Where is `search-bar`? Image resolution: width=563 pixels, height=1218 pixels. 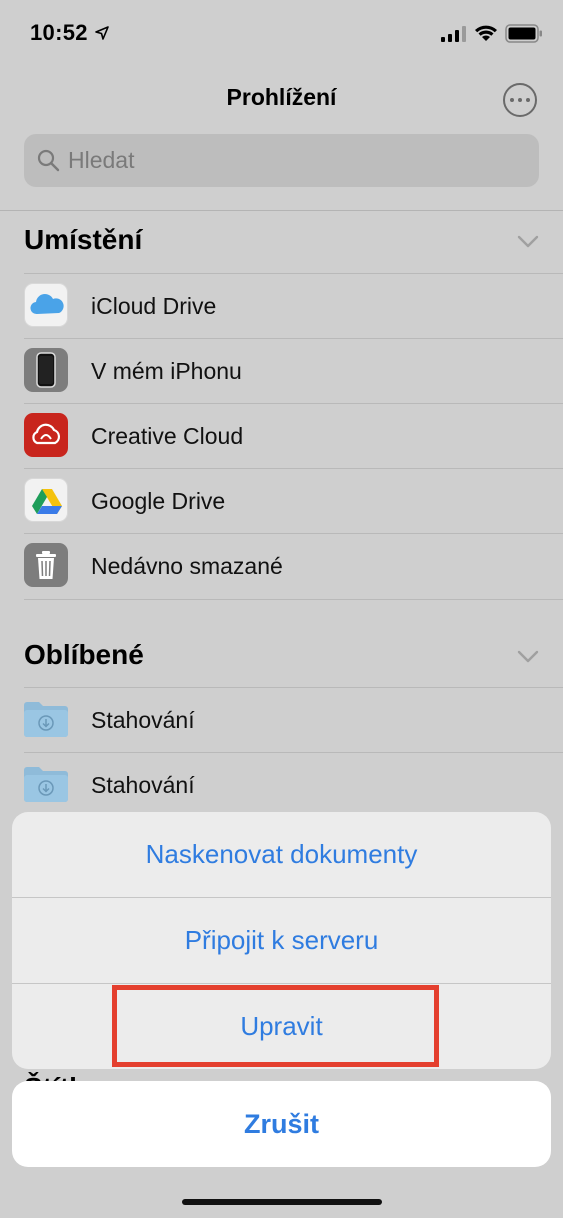
search-bar is located at coordinates (281, 160).